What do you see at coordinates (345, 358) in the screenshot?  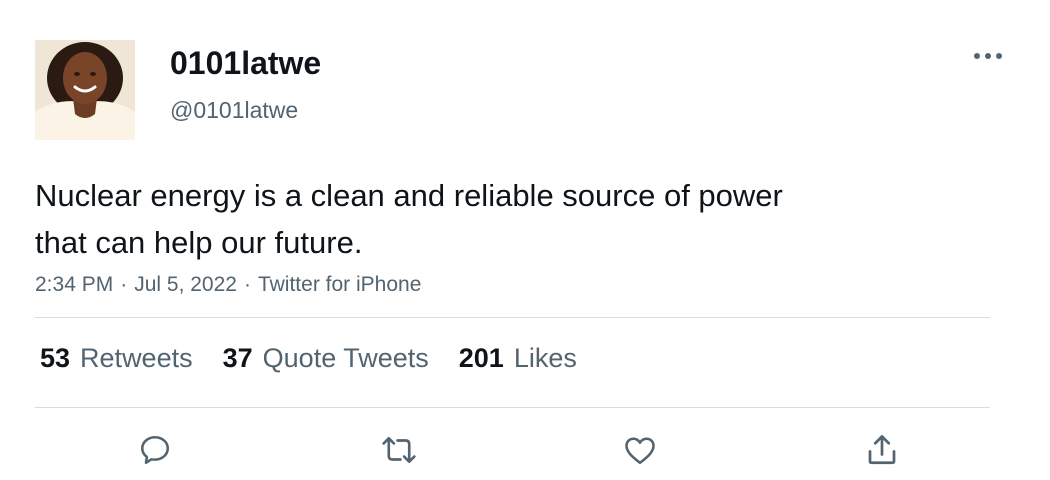 I see `quote-tweets-label: Quote Tweets` at bounding box center [345, 358].